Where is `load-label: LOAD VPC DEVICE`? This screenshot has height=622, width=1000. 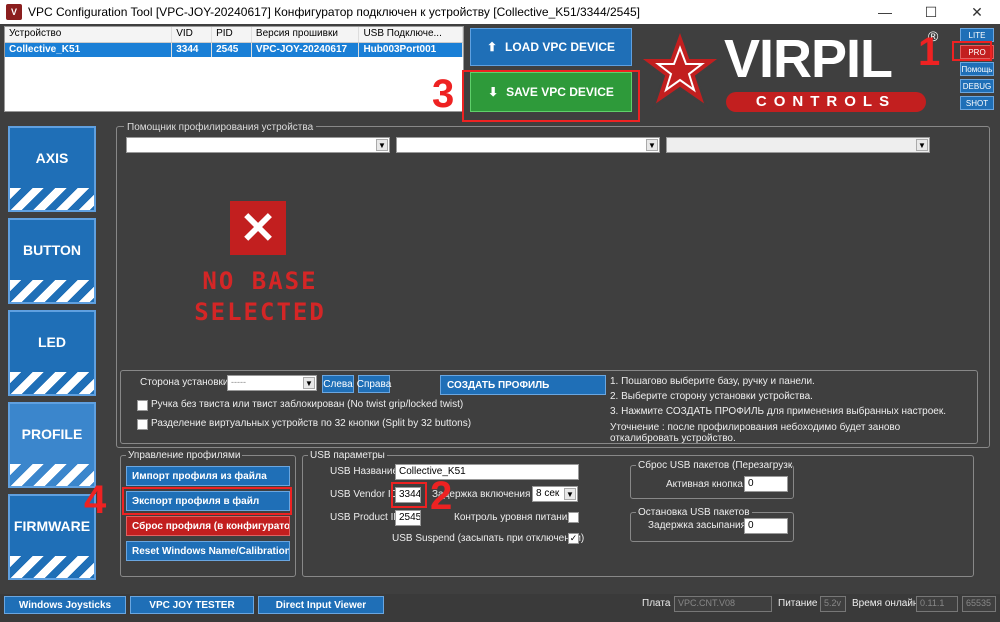 load-label: LOAD VPC DEVICE is located at coordinates (560, 47).